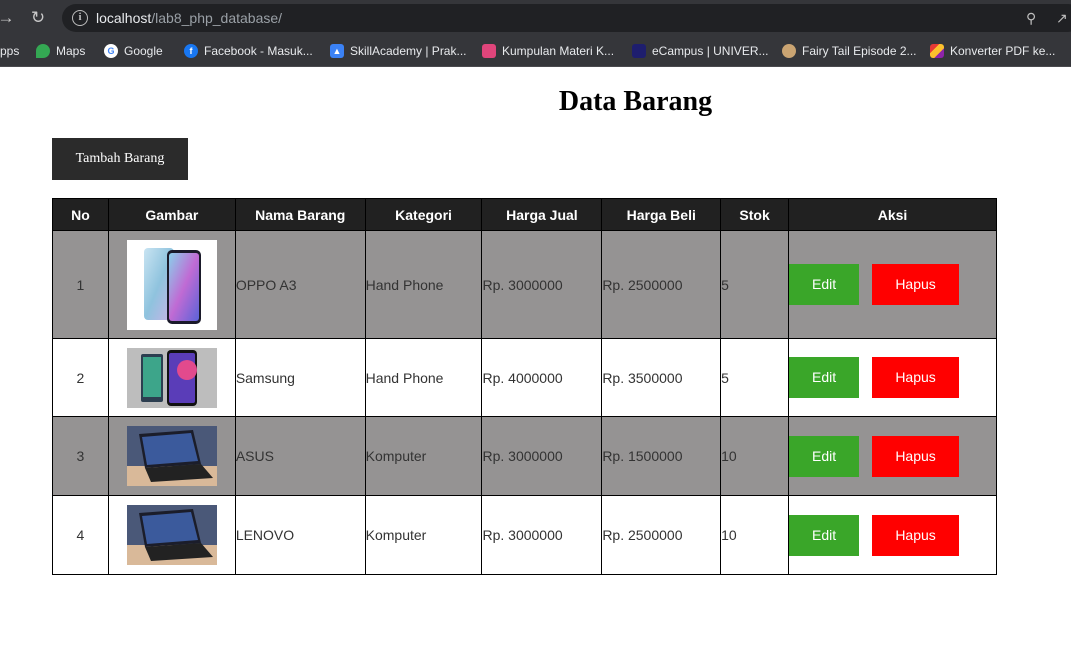  Describe the element at coordinates (300, 377) in the screenshot. I see `cell-nama: Samsung` at that location.